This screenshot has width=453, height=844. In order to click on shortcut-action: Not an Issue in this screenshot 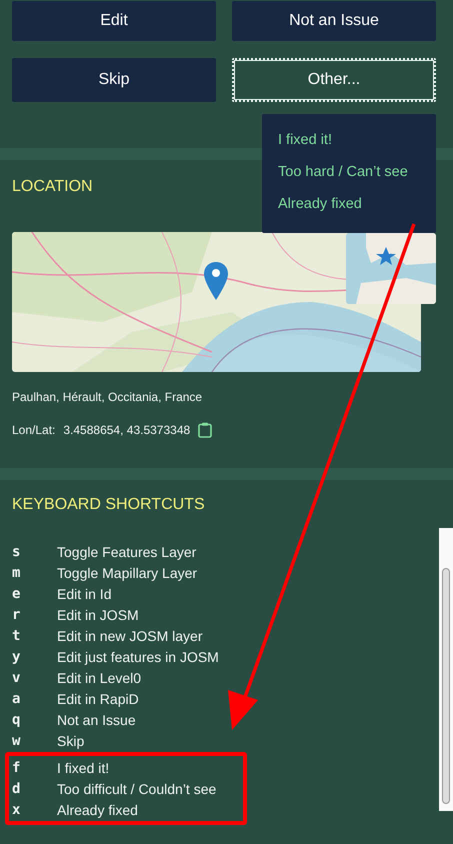, I will do `click(96, 720)`.